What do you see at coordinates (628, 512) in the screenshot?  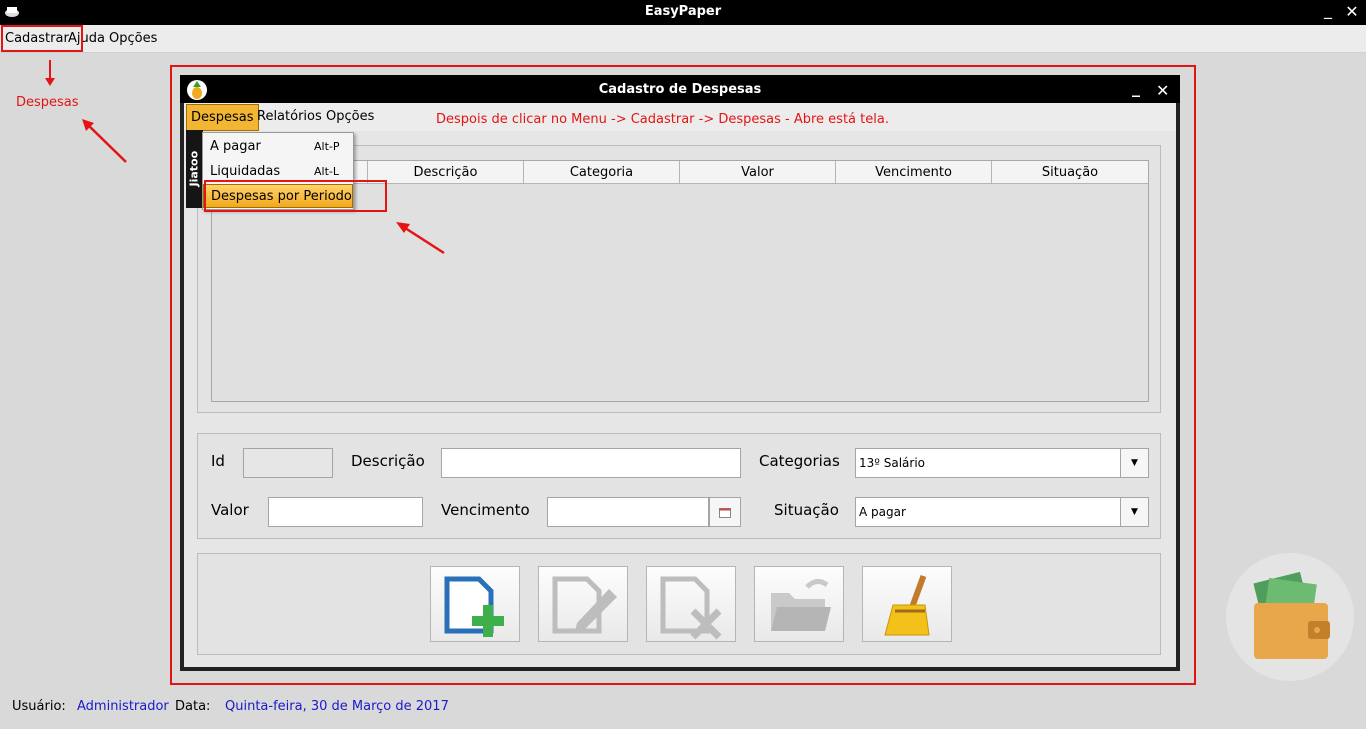 I see `vencimento-field` at bounding box center [628, 512].